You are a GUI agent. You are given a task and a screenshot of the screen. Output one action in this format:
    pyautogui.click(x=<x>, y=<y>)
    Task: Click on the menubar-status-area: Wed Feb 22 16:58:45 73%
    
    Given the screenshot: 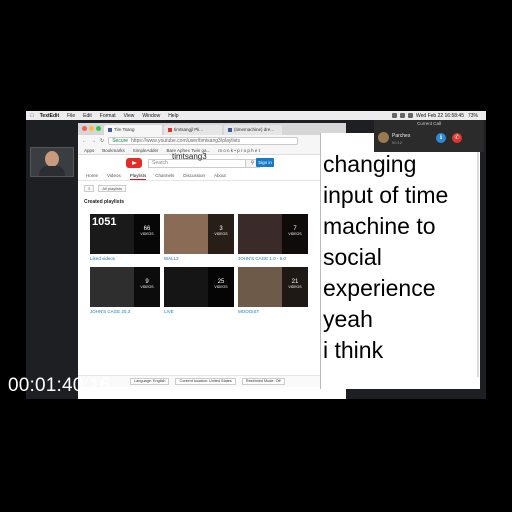 What is the action you would take?
    pyautogui.click(x=436, y=115)
    